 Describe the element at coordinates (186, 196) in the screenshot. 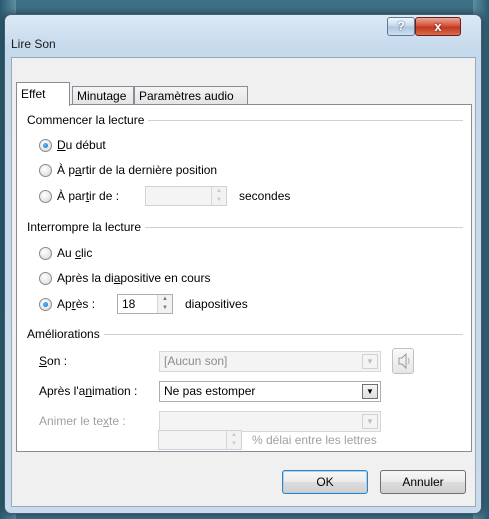

I see `start-seconds-spinner: ▲ ▼` at that location.